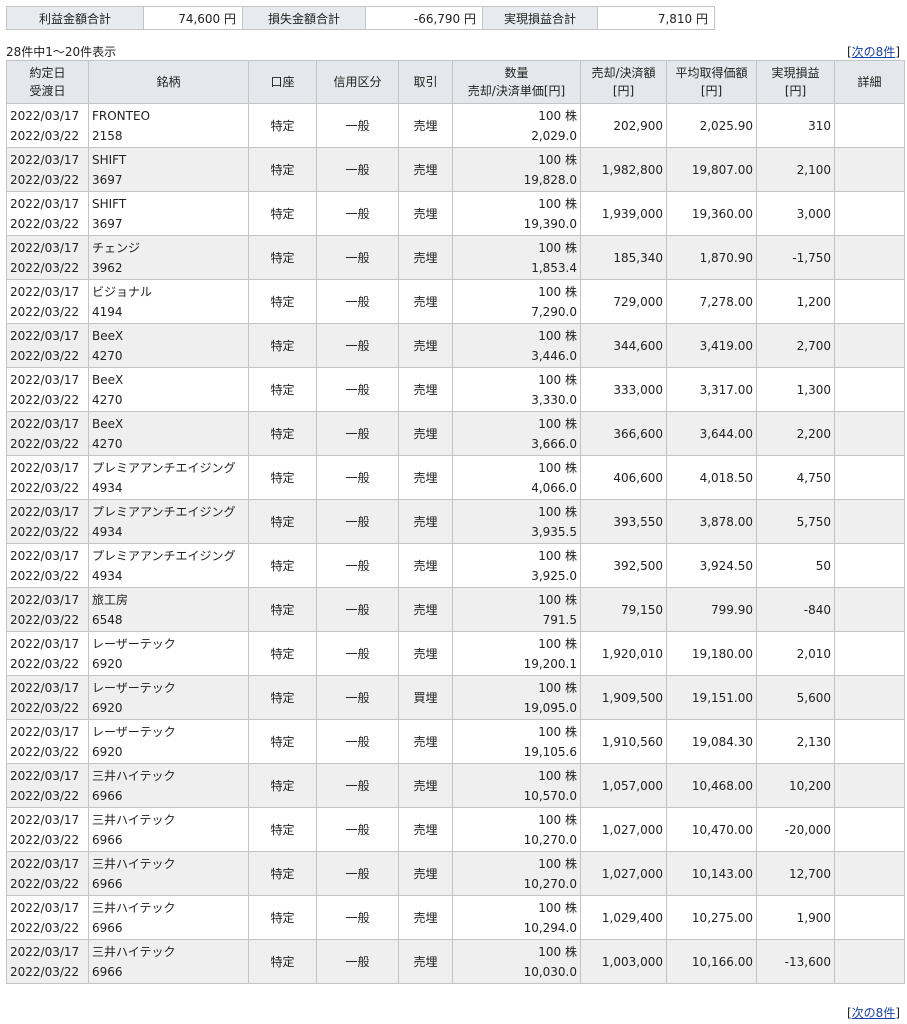  Describe the element at coordinates (711, 609) in the screenshot. I see `avg-price-cell: 799.90` at that location.